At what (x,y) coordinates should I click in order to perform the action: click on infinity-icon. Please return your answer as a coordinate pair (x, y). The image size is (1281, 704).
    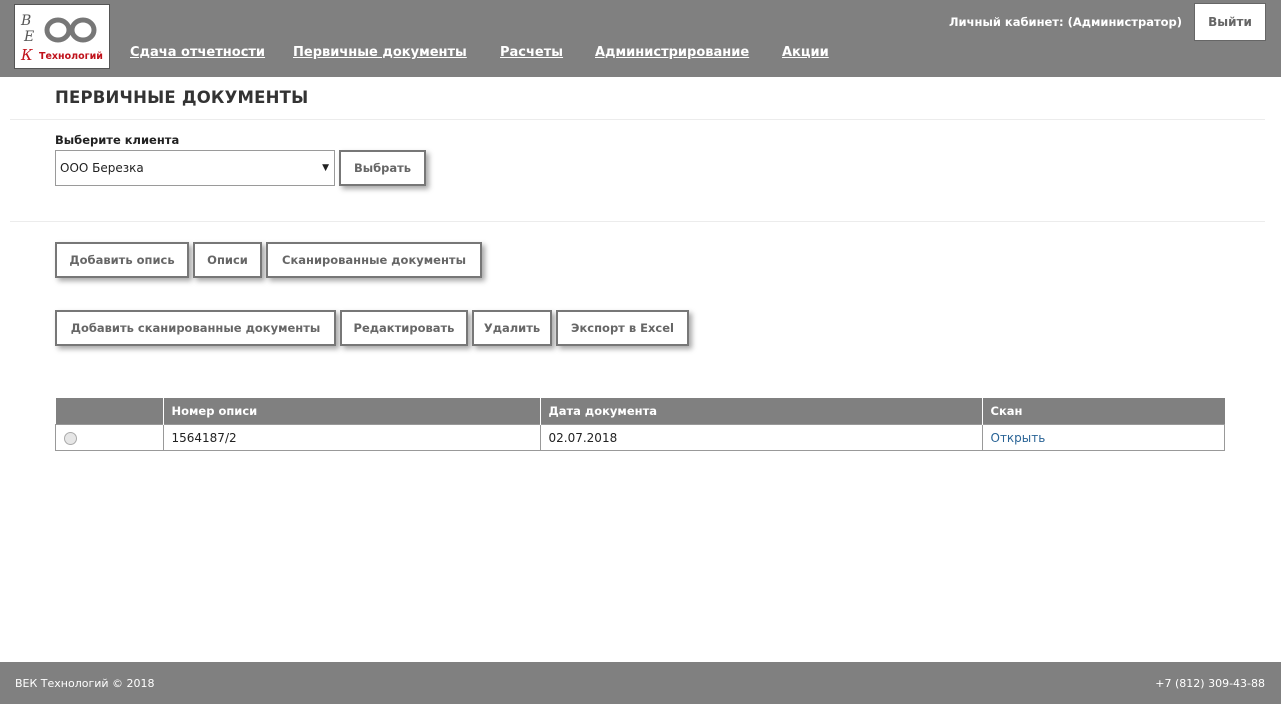
    Looking at the image, I should click on (70, 30).